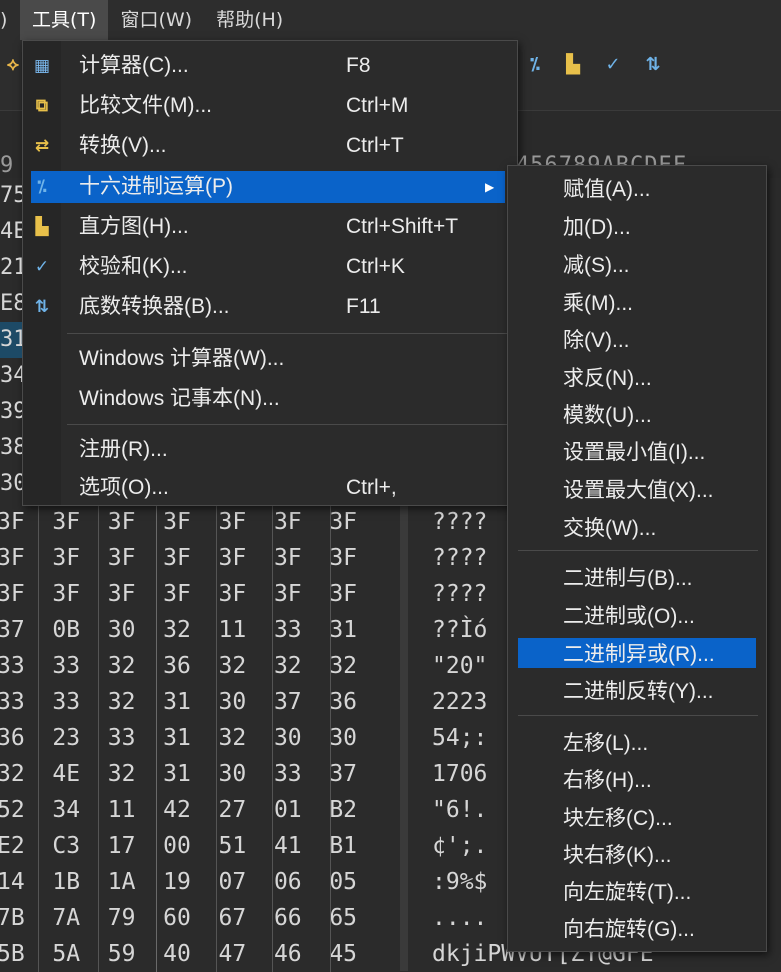 The height and width of the screenshot is (972, 781). Describe the element at coordinates (178, 882) in the screenshot. I see `hex-bytes: 14 1B 1A 19 07 06 05` at that location.